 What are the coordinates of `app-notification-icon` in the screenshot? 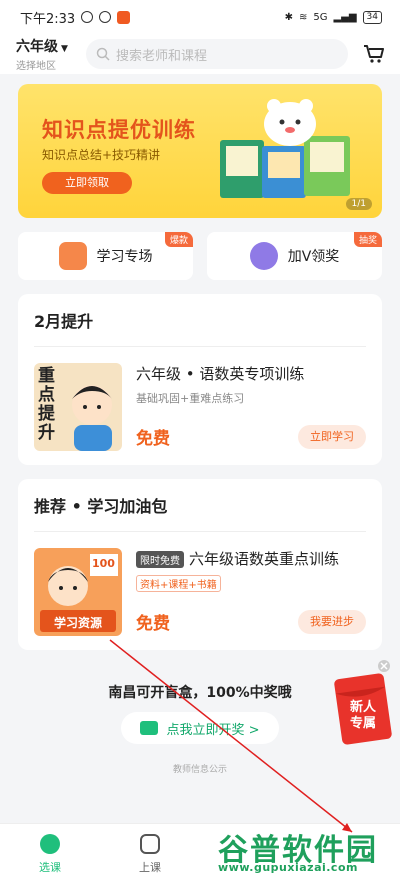 It's located at (124, 17).